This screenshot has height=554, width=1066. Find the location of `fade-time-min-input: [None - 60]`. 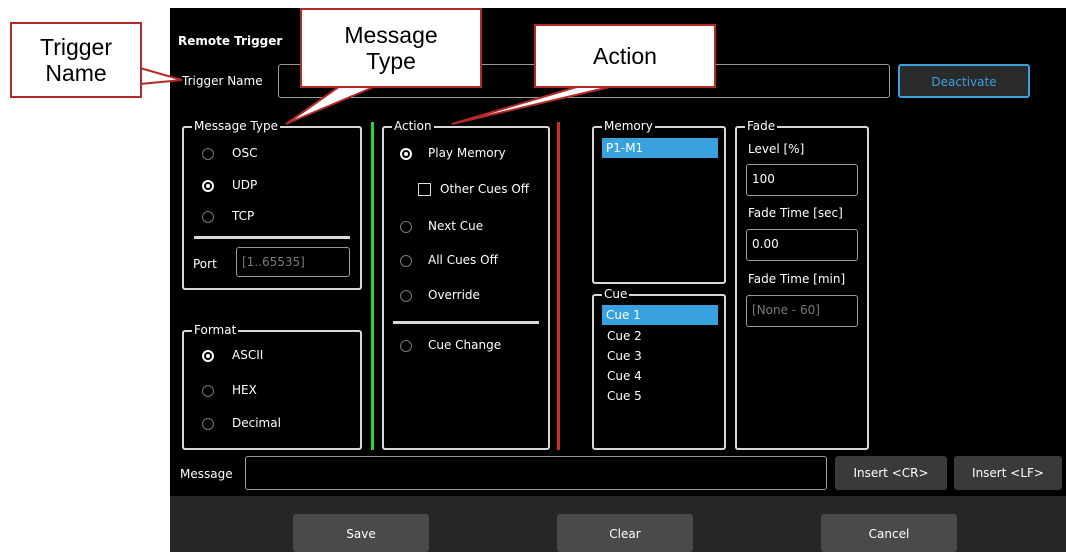

fade-time-min-input: [None - 60] is located at coordinates (802, 311).